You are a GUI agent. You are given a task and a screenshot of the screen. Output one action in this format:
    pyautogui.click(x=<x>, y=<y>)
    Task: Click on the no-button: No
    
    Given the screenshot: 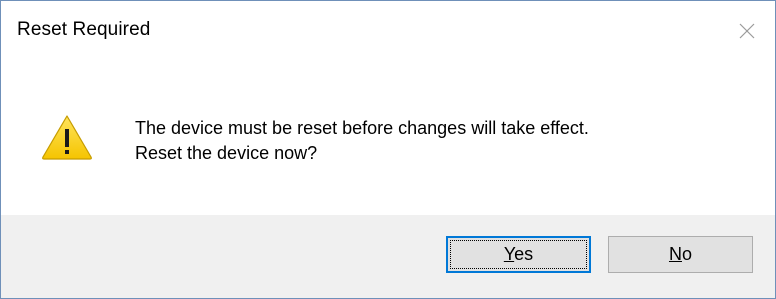 What is the action you would take?
    pyautogui.click(x=680, y=254)
    